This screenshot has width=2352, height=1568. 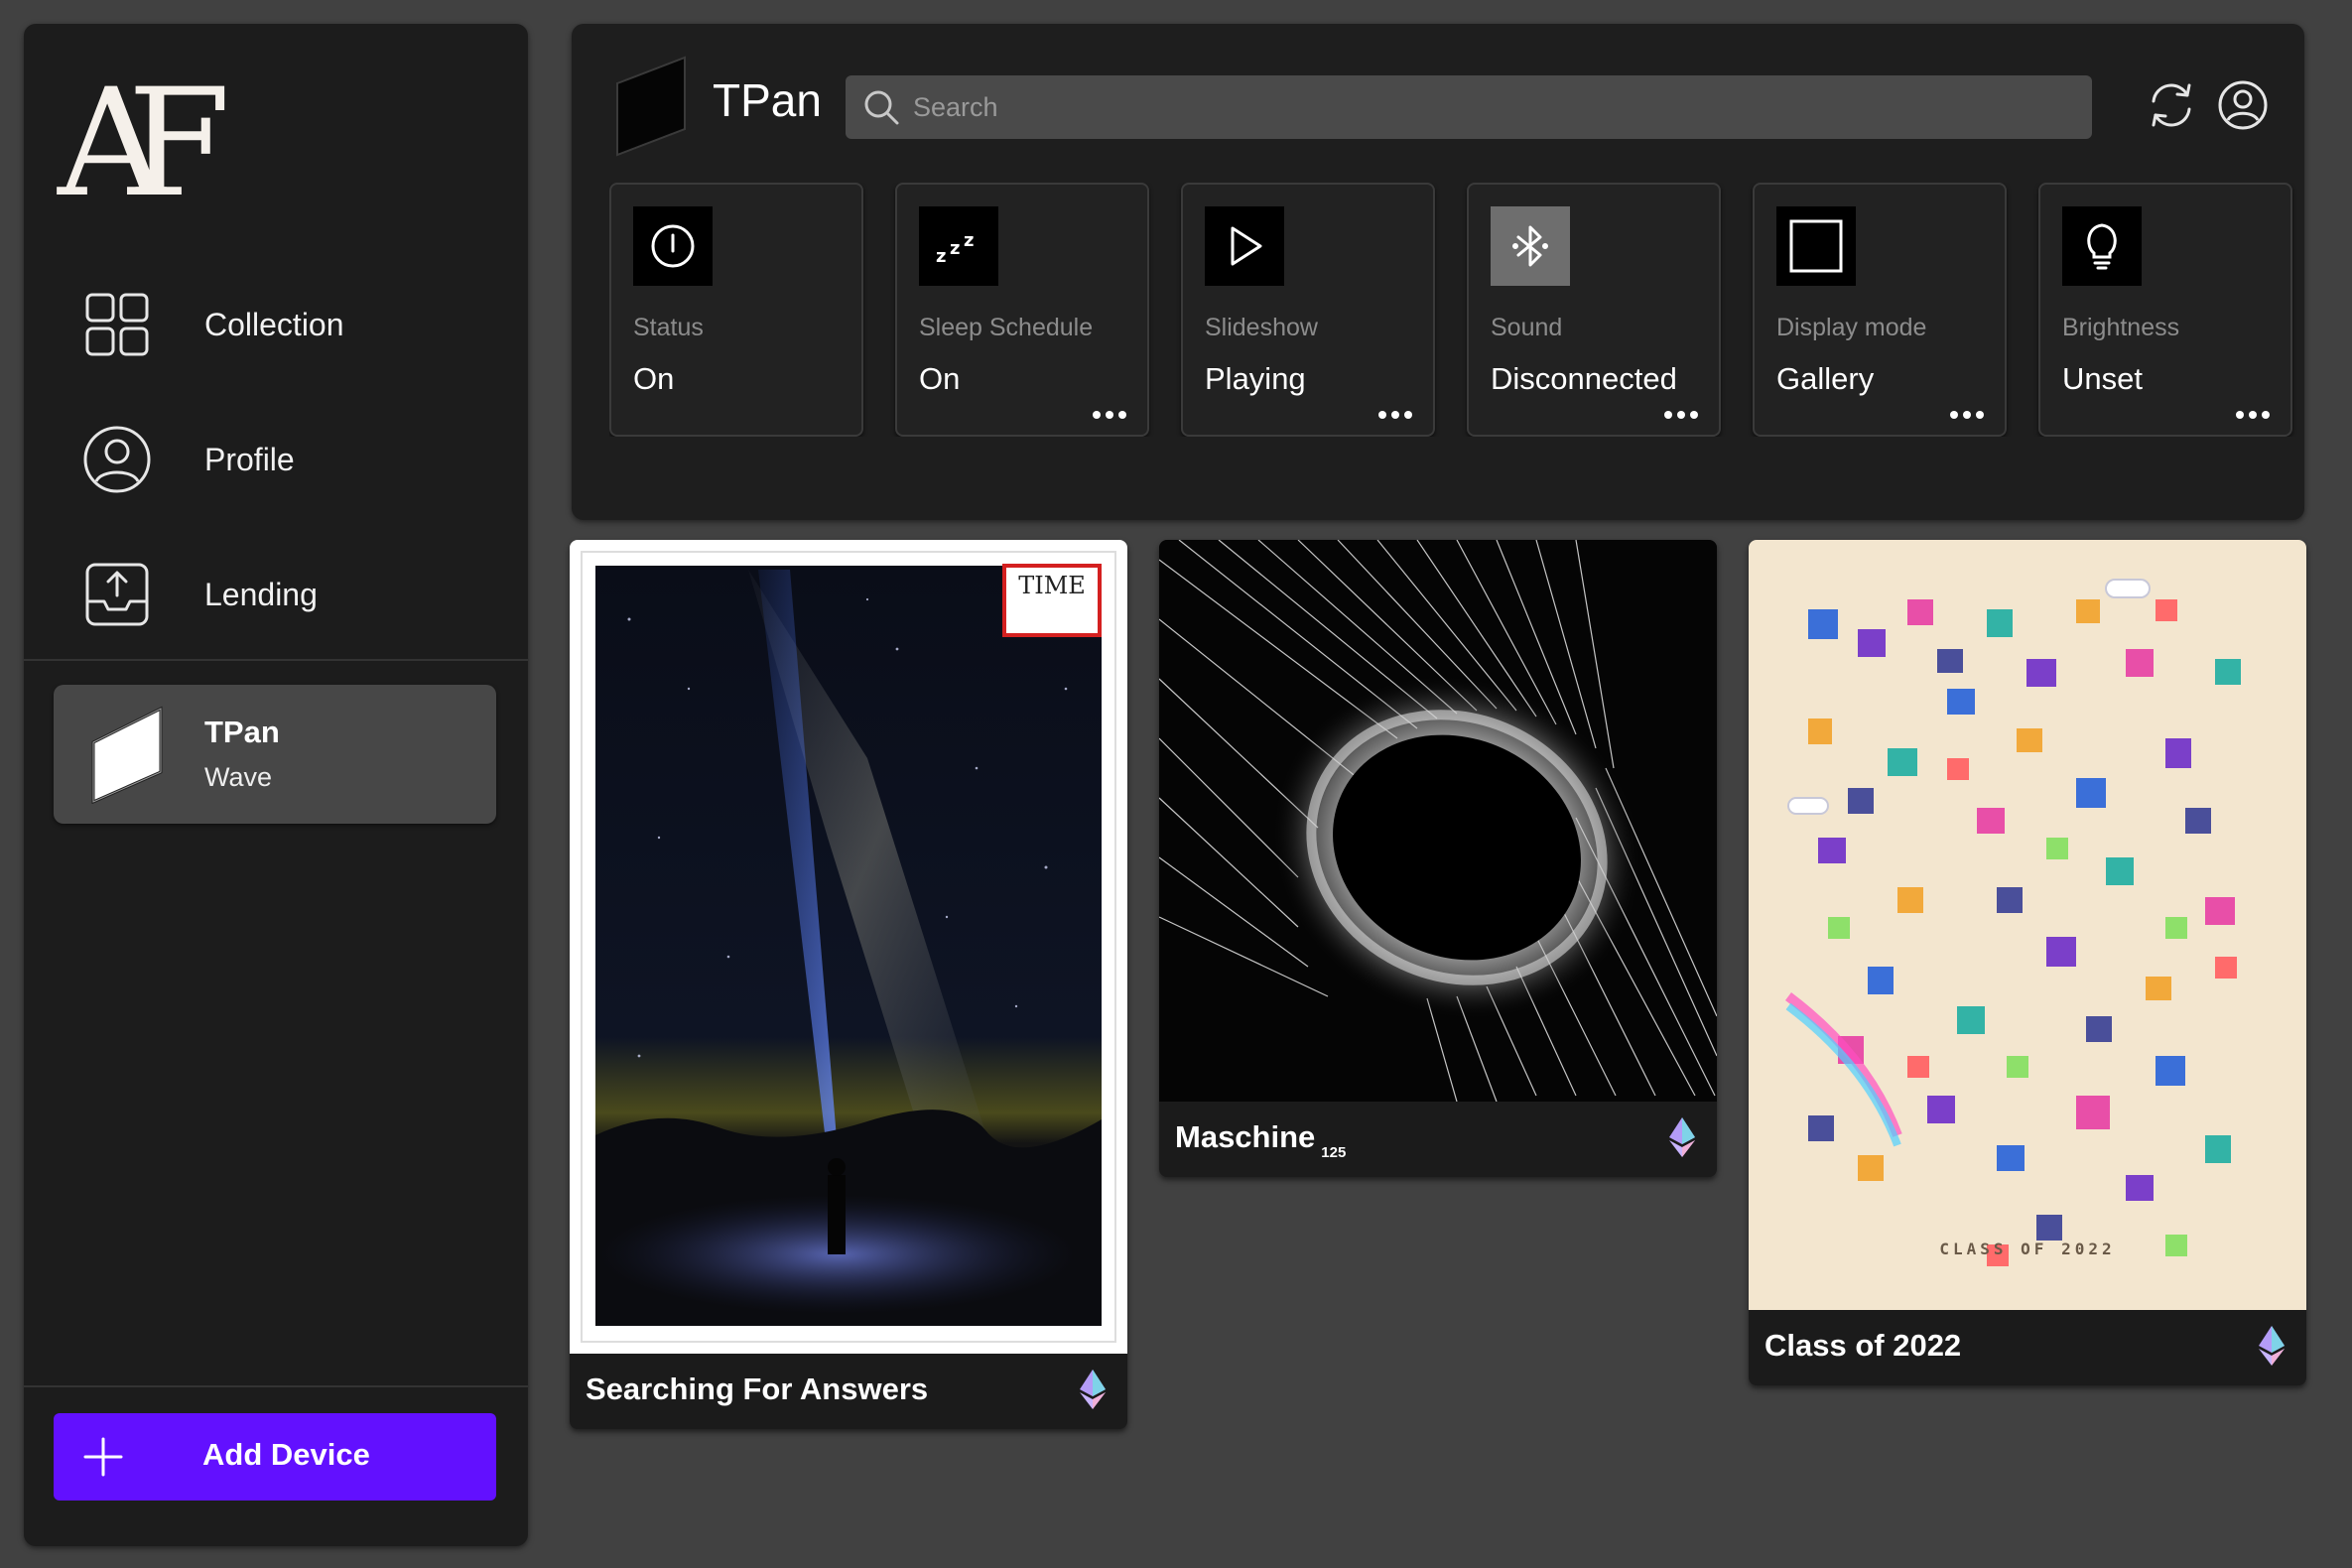 I want to click on tile-label: Slideshow, so click(x=1261, y=327).